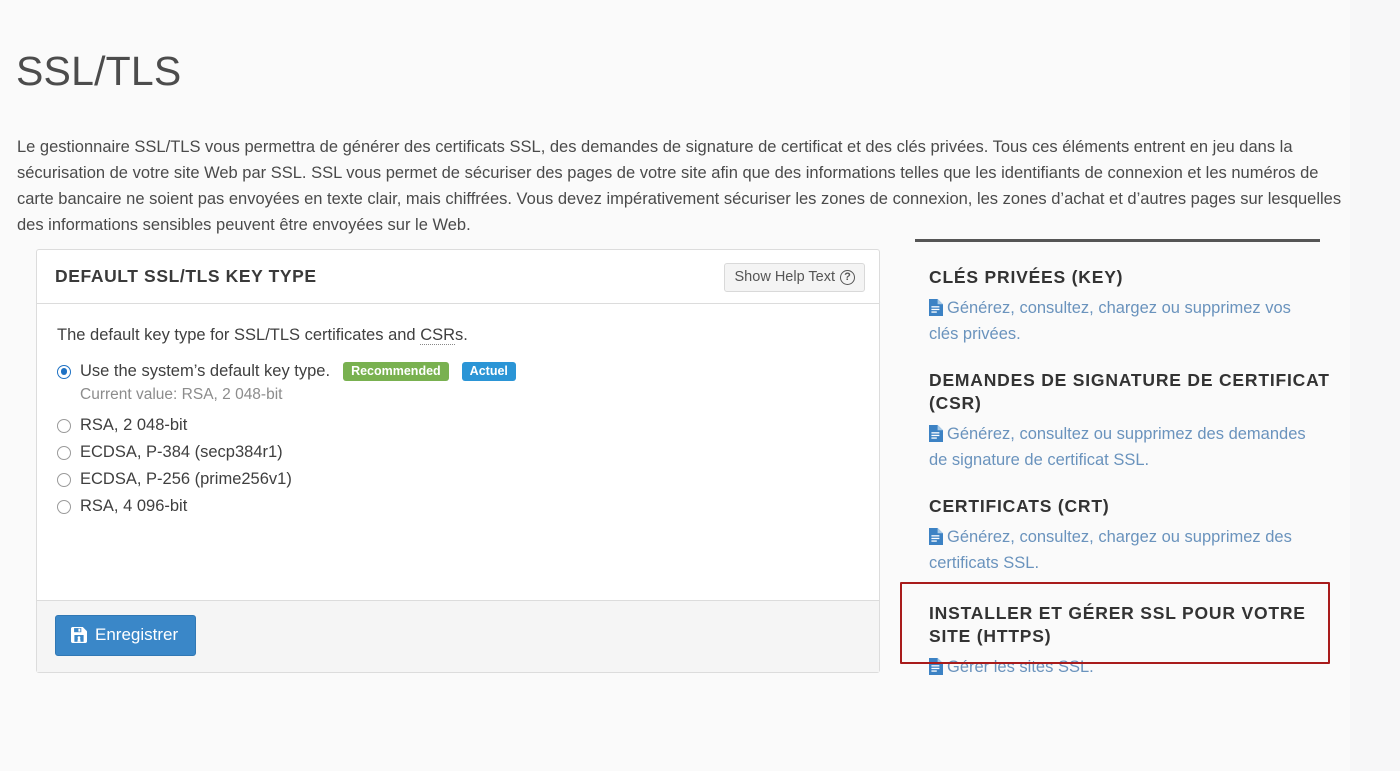 This screenshot has width=1400, height=771. I want to click on page-right-gutter, so click(1375, 385).